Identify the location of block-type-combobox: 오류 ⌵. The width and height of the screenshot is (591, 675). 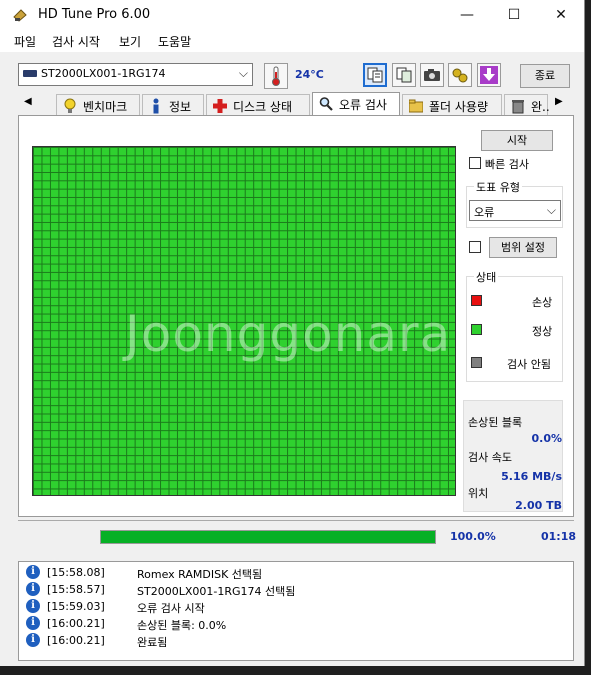
(515, 210).